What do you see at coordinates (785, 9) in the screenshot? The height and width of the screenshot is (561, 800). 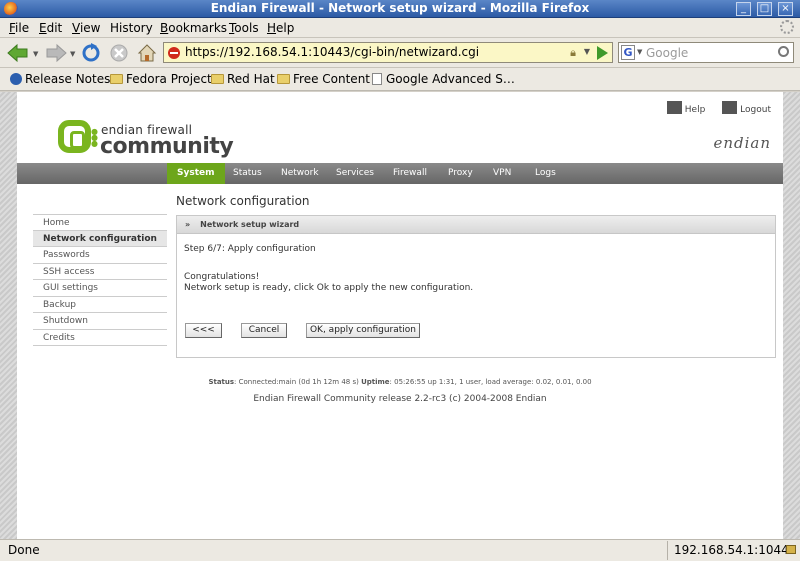 I see `close-button: ×` at bounding box center [785, 9].